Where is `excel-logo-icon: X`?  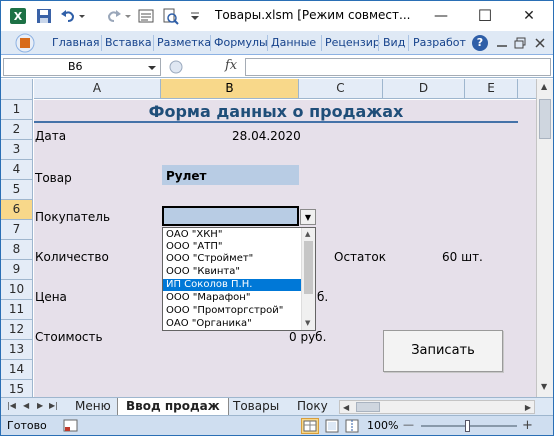 excel-logo-icon: X is located at coordinates (18, 16).